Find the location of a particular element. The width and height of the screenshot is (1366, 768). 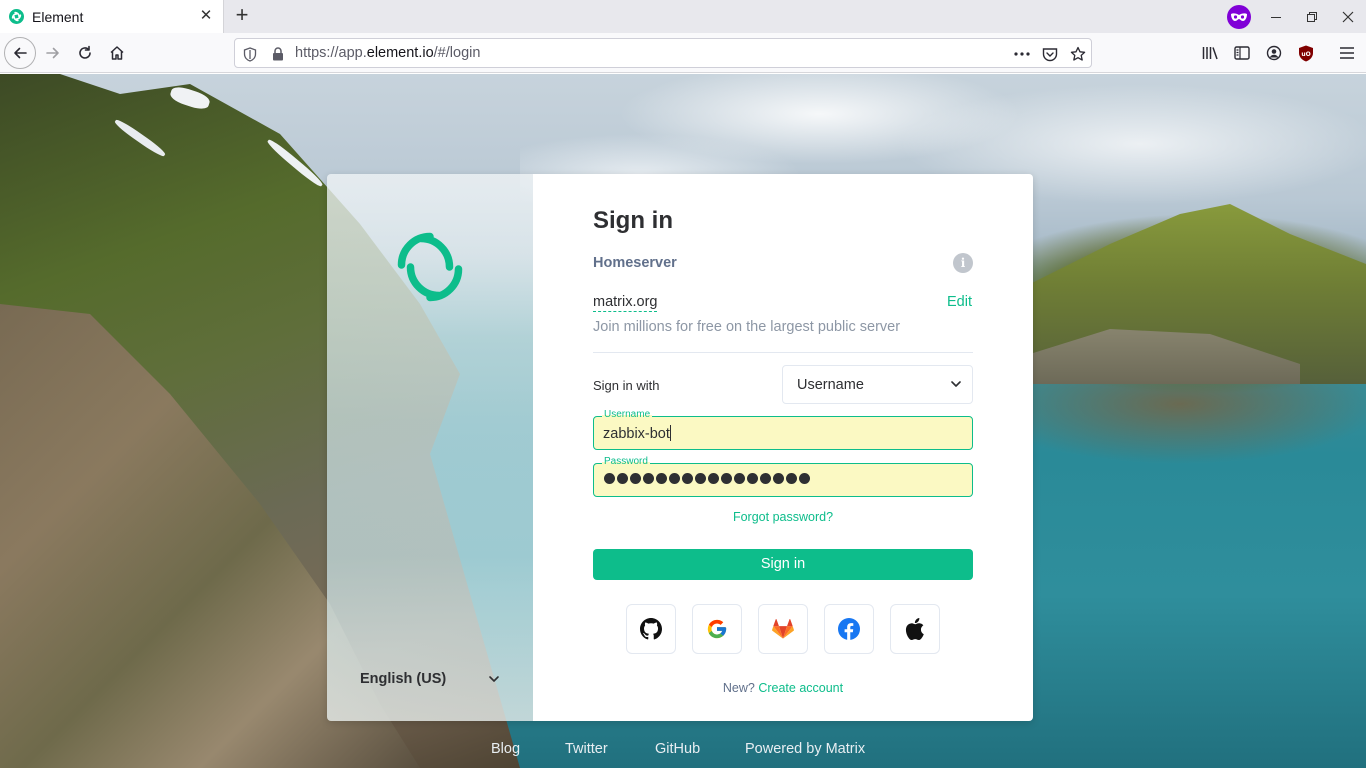

lock-icon is located at coordinates (278, 54).